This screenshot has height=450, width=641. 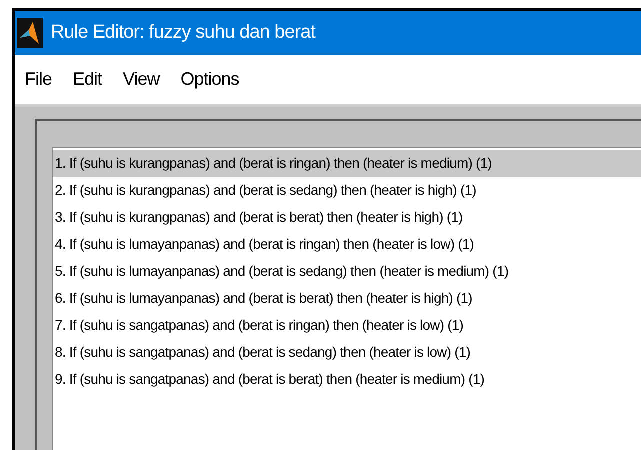 I want to click on app-logo-icon, so click(x=30, y=33).